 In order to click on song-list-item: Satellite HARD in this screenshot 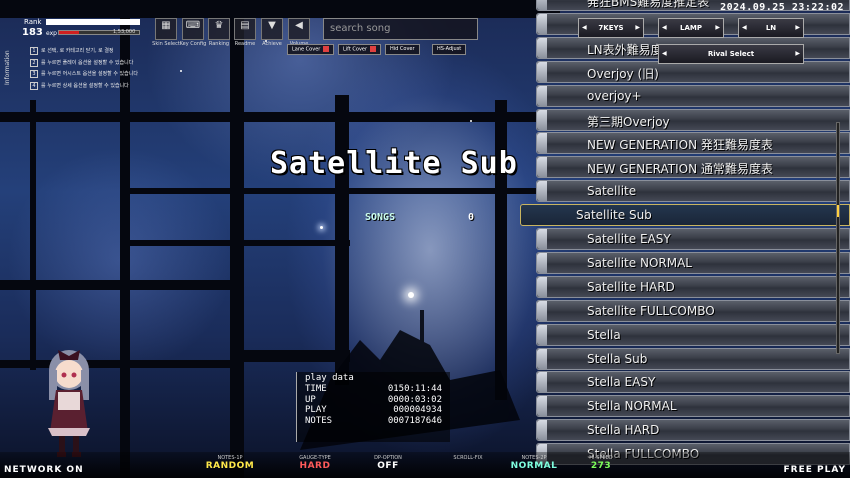, I will do `click(693, 286)`.